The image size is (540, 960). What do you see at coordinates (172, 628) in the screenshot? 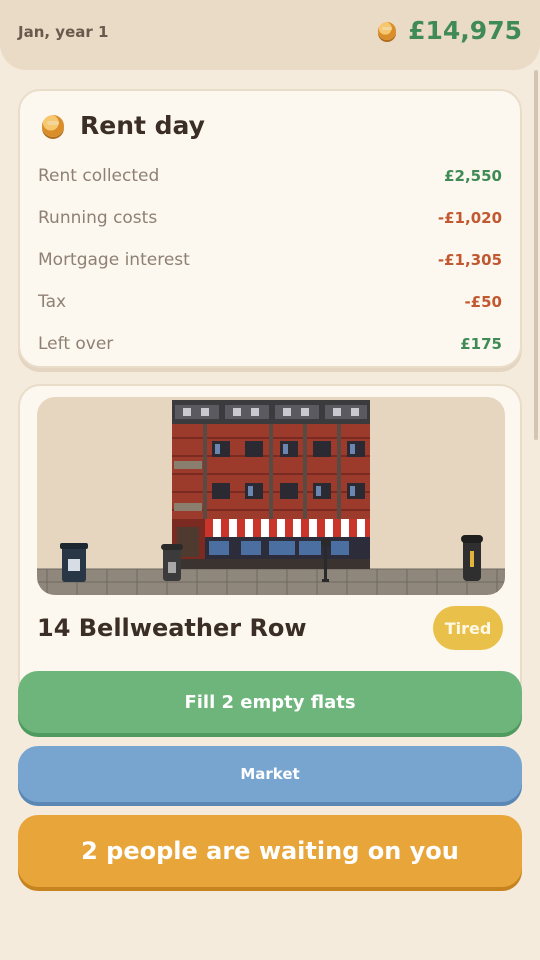
I see `property-name: 14 Bellweather Row` at bounding box center [172, 628].